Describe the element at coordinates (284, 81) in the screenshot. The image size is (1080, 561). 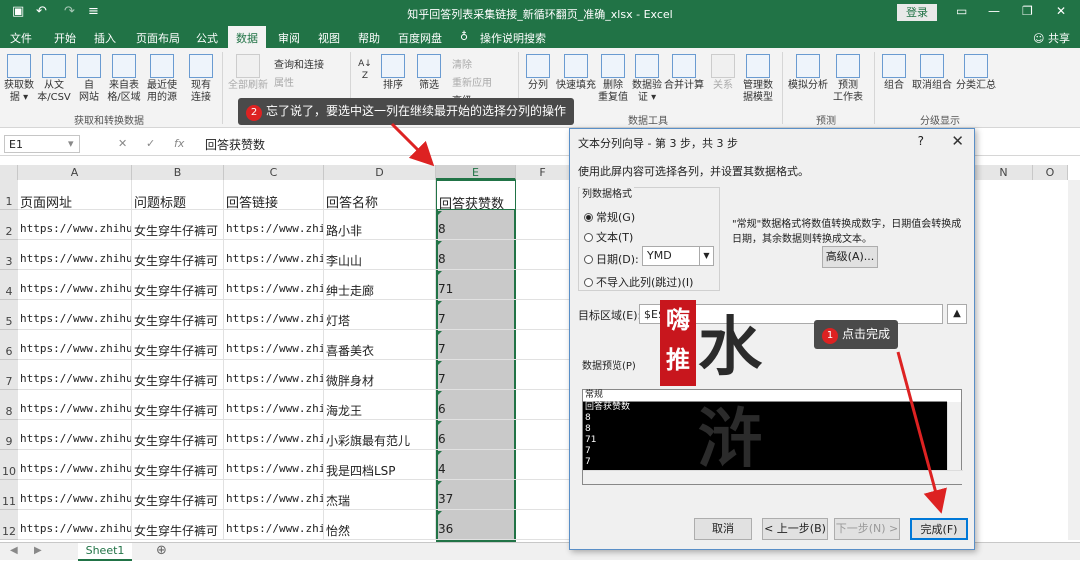
I see `properties-button: 属性` at that location.